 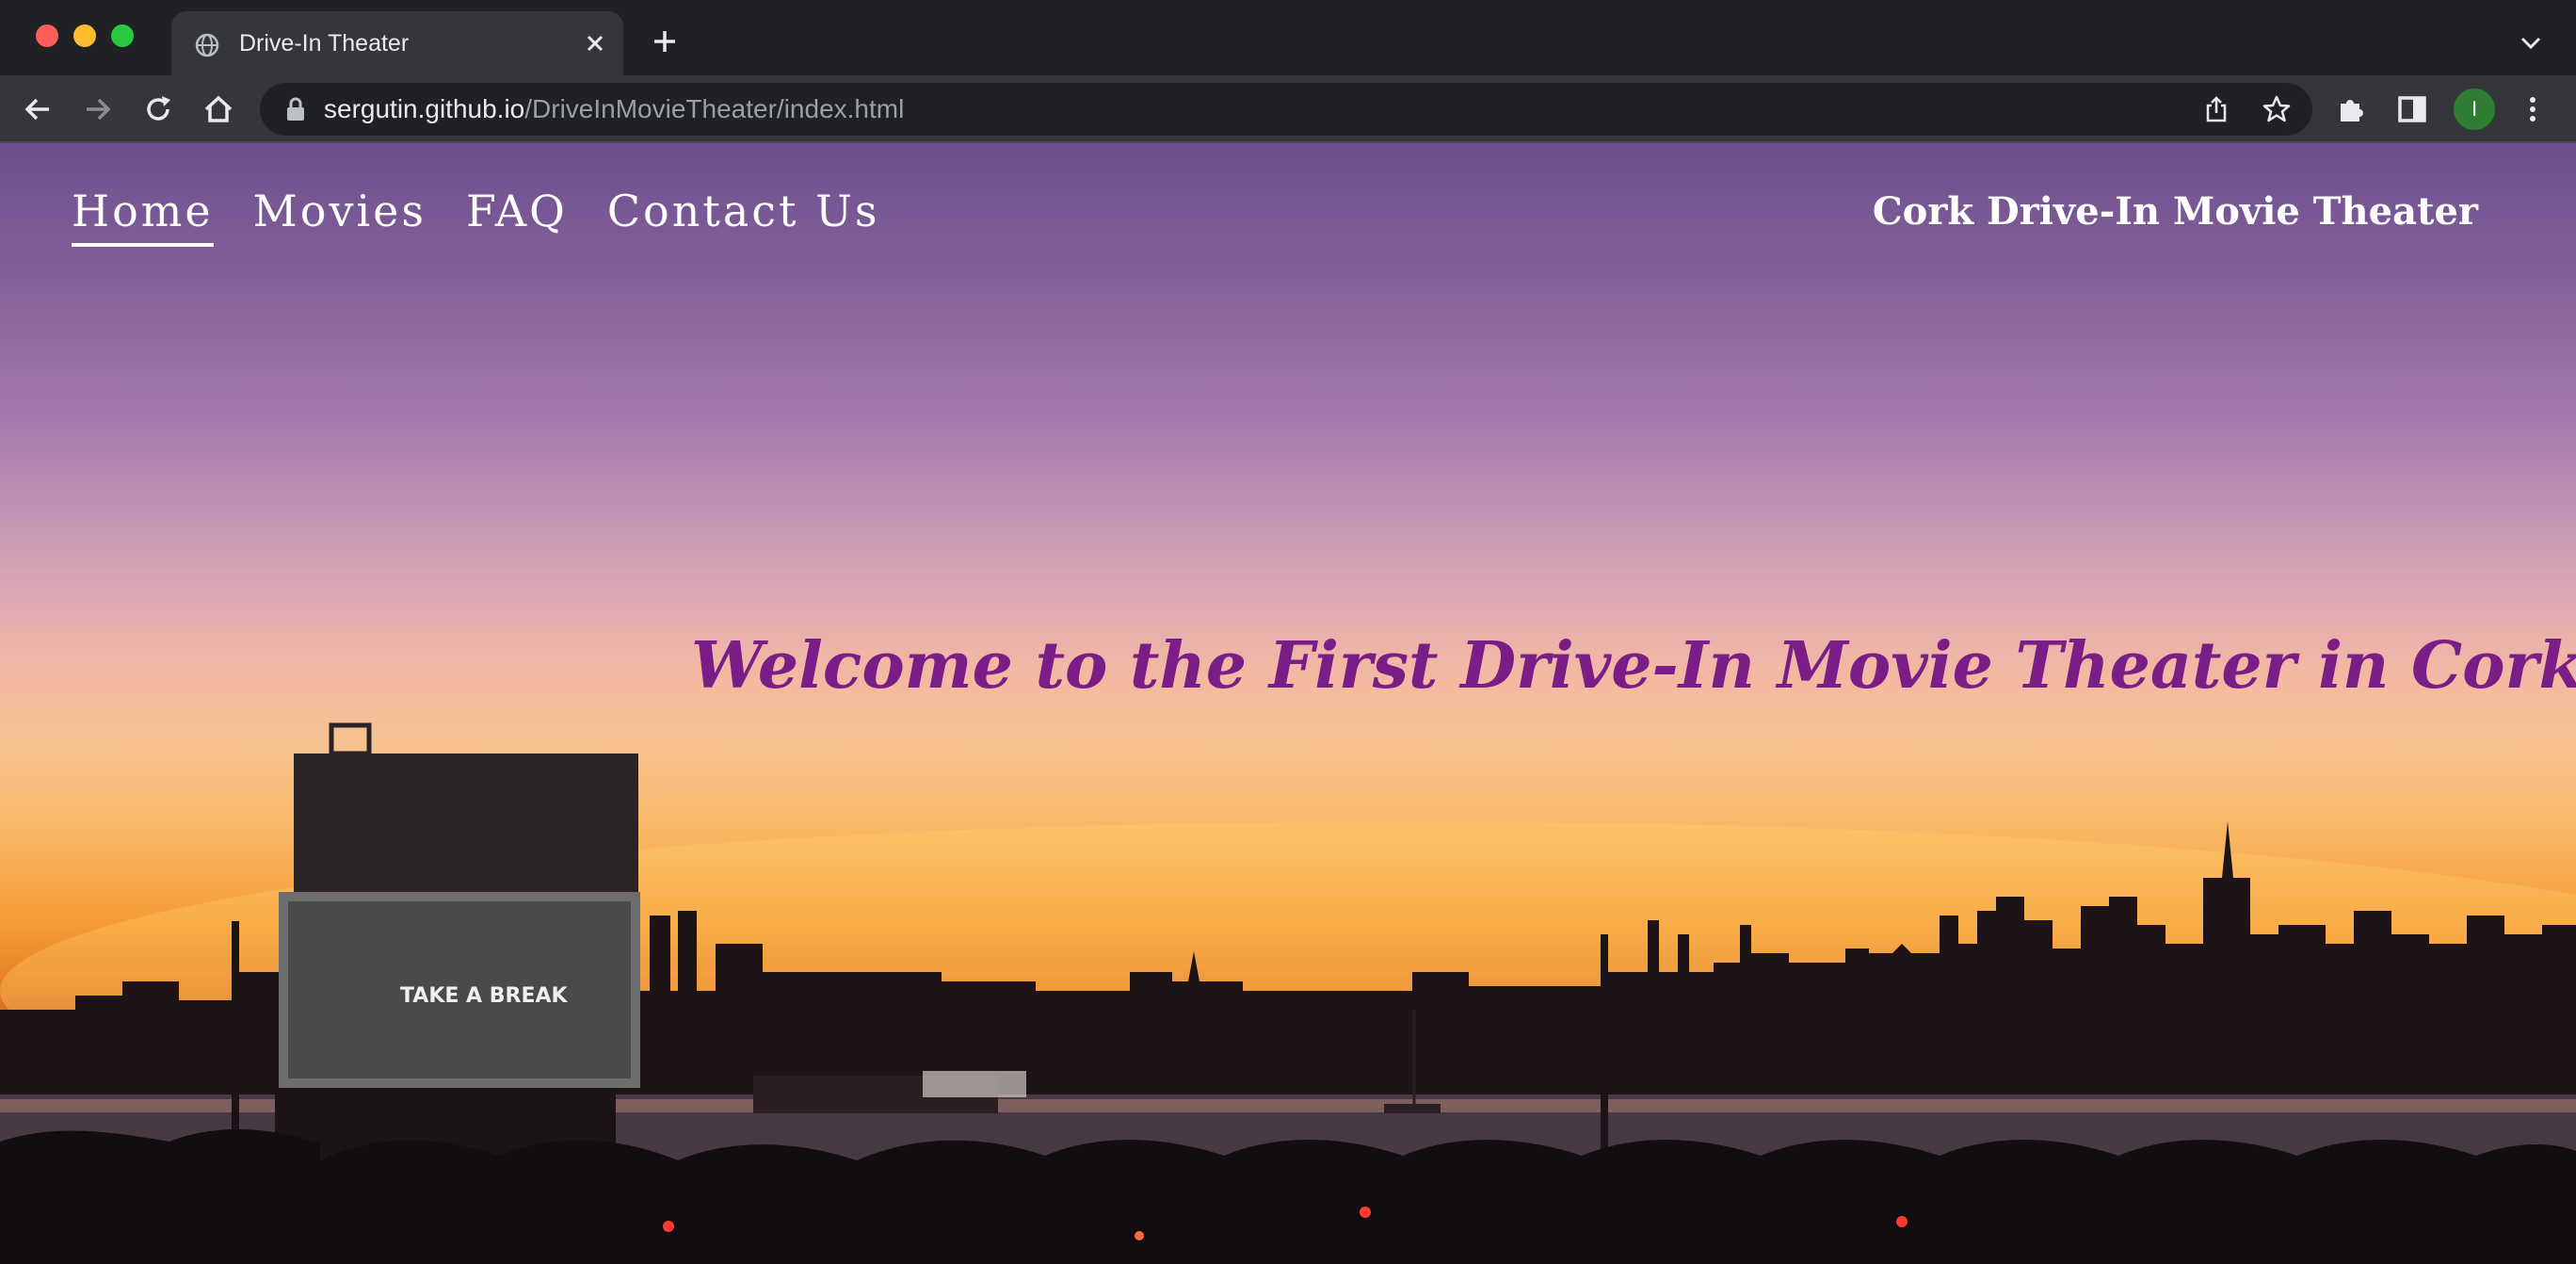 What do you see at coordinates (47, 35) in the screenshot?
I see `close-window-button` at bounding box center [47, 35].